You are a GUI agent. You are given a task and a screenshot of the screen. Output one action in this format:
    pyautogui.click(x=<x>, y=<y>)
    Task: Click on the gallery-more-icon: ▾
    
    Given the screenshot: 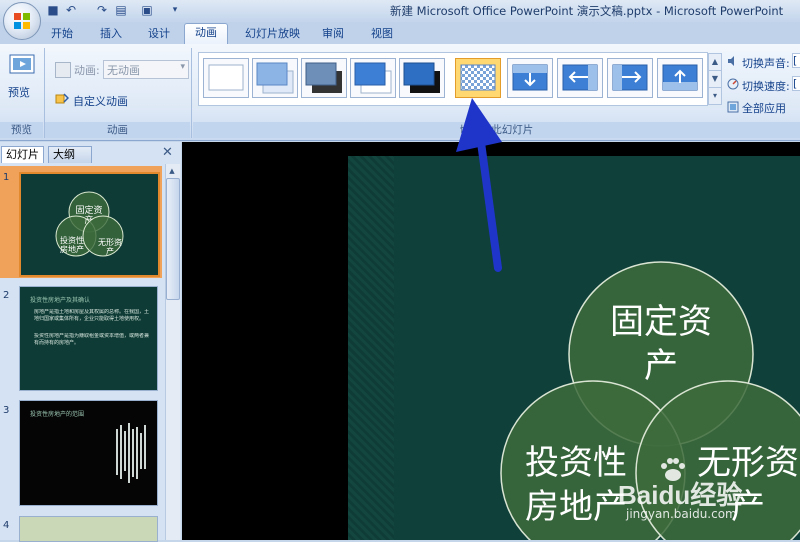 What is the action you would take?
    pyautogui.click(x=715, y=96)
    